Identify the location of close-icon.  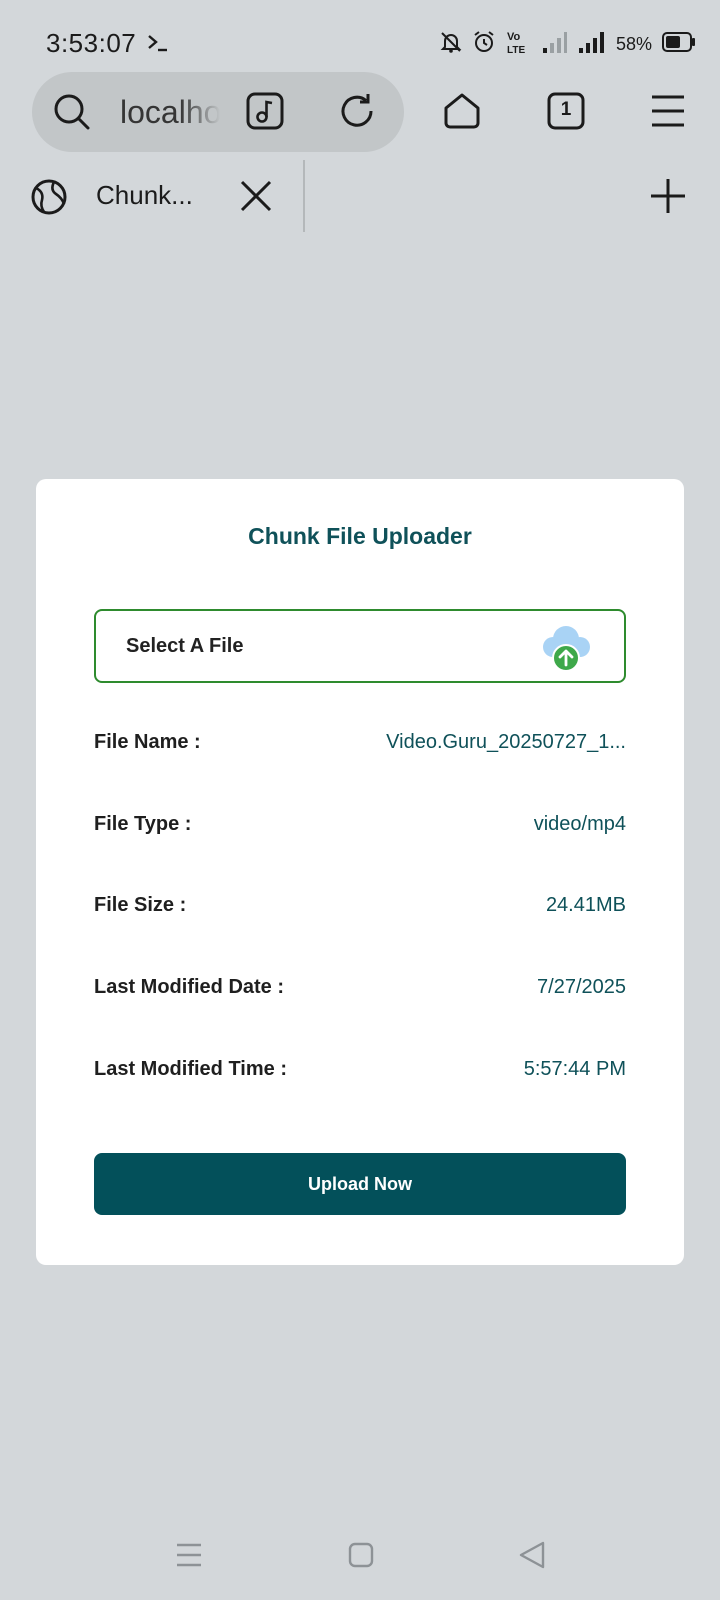
(256, 198).